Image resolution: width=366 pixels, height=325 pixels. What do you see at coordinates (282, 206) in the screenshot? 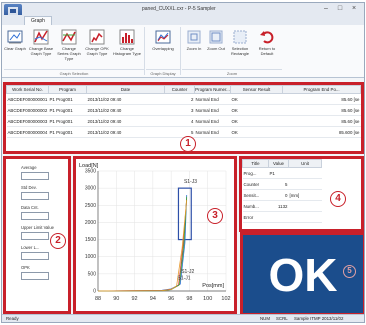
I see `detail-row: Numb... 1132` at bounding box center [282, 206].